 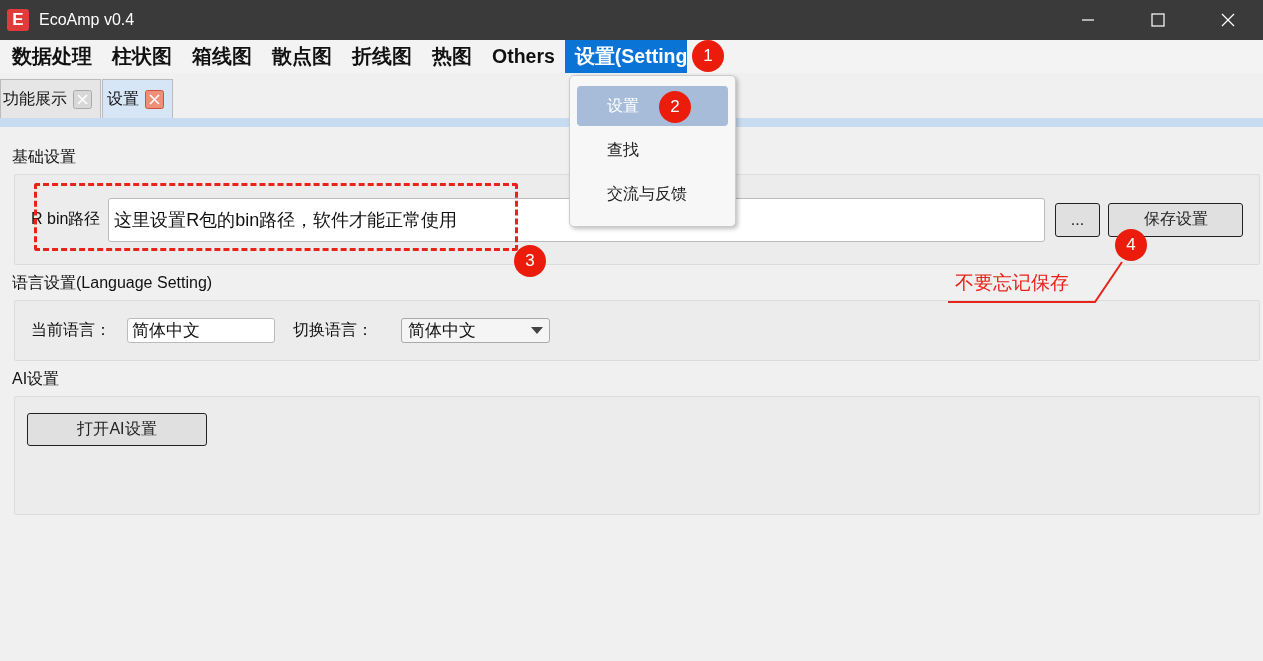 What do you see at coordinates (71, 330) in the screenshot?
I see `field-label: 当前语言：` at bounding box center [71, 330].